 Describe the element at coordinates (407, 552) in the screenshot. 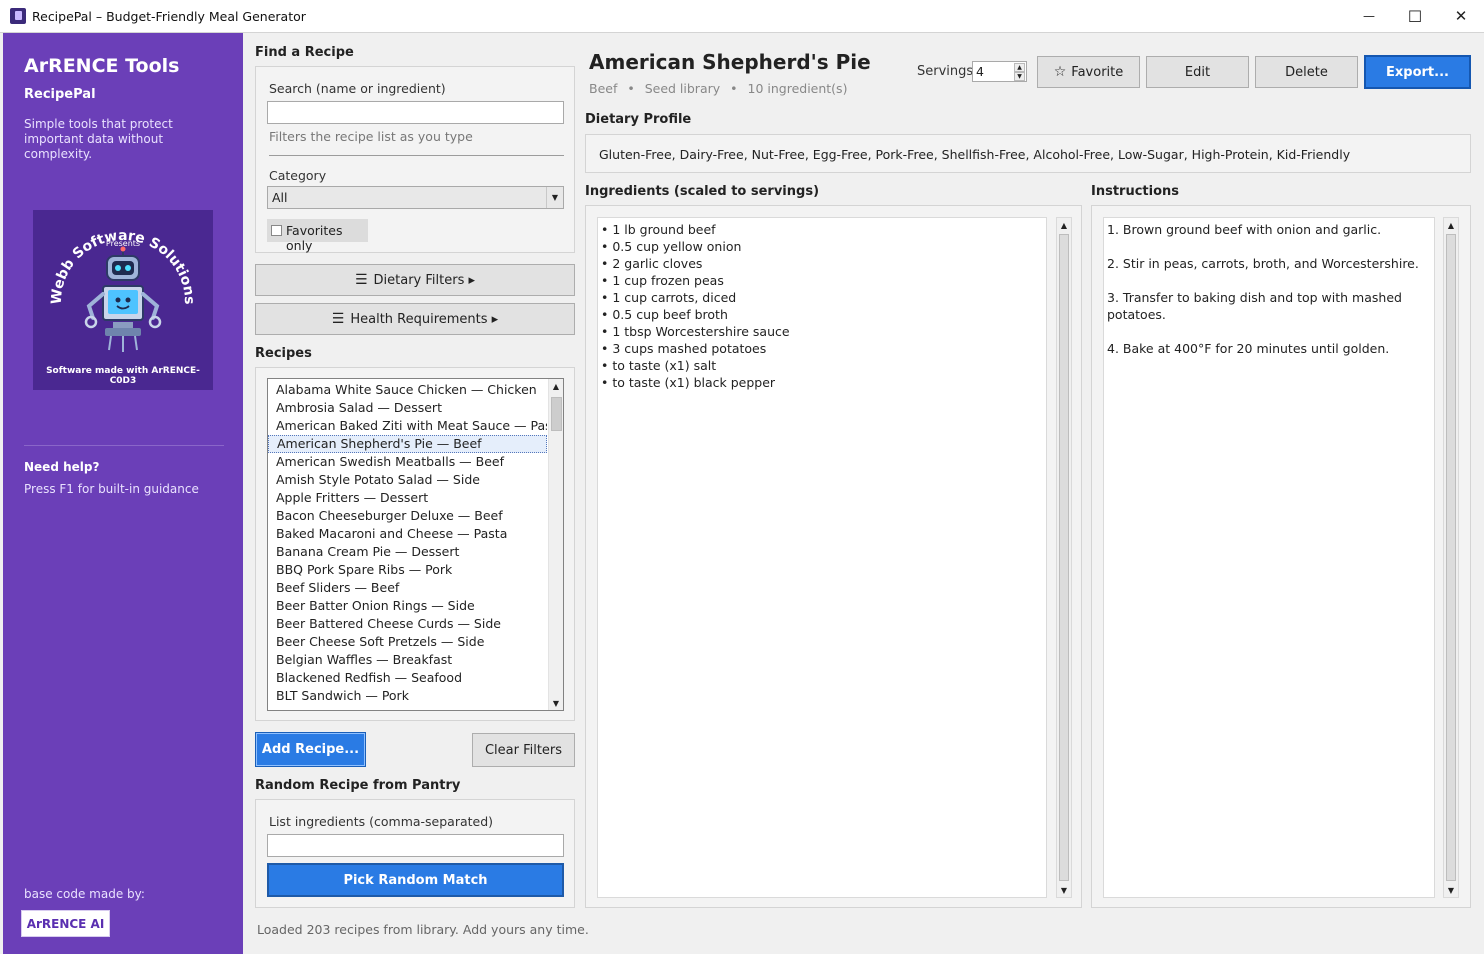

I see `recipe-list-item: Banana Cream Pie — Dessert` at that location.